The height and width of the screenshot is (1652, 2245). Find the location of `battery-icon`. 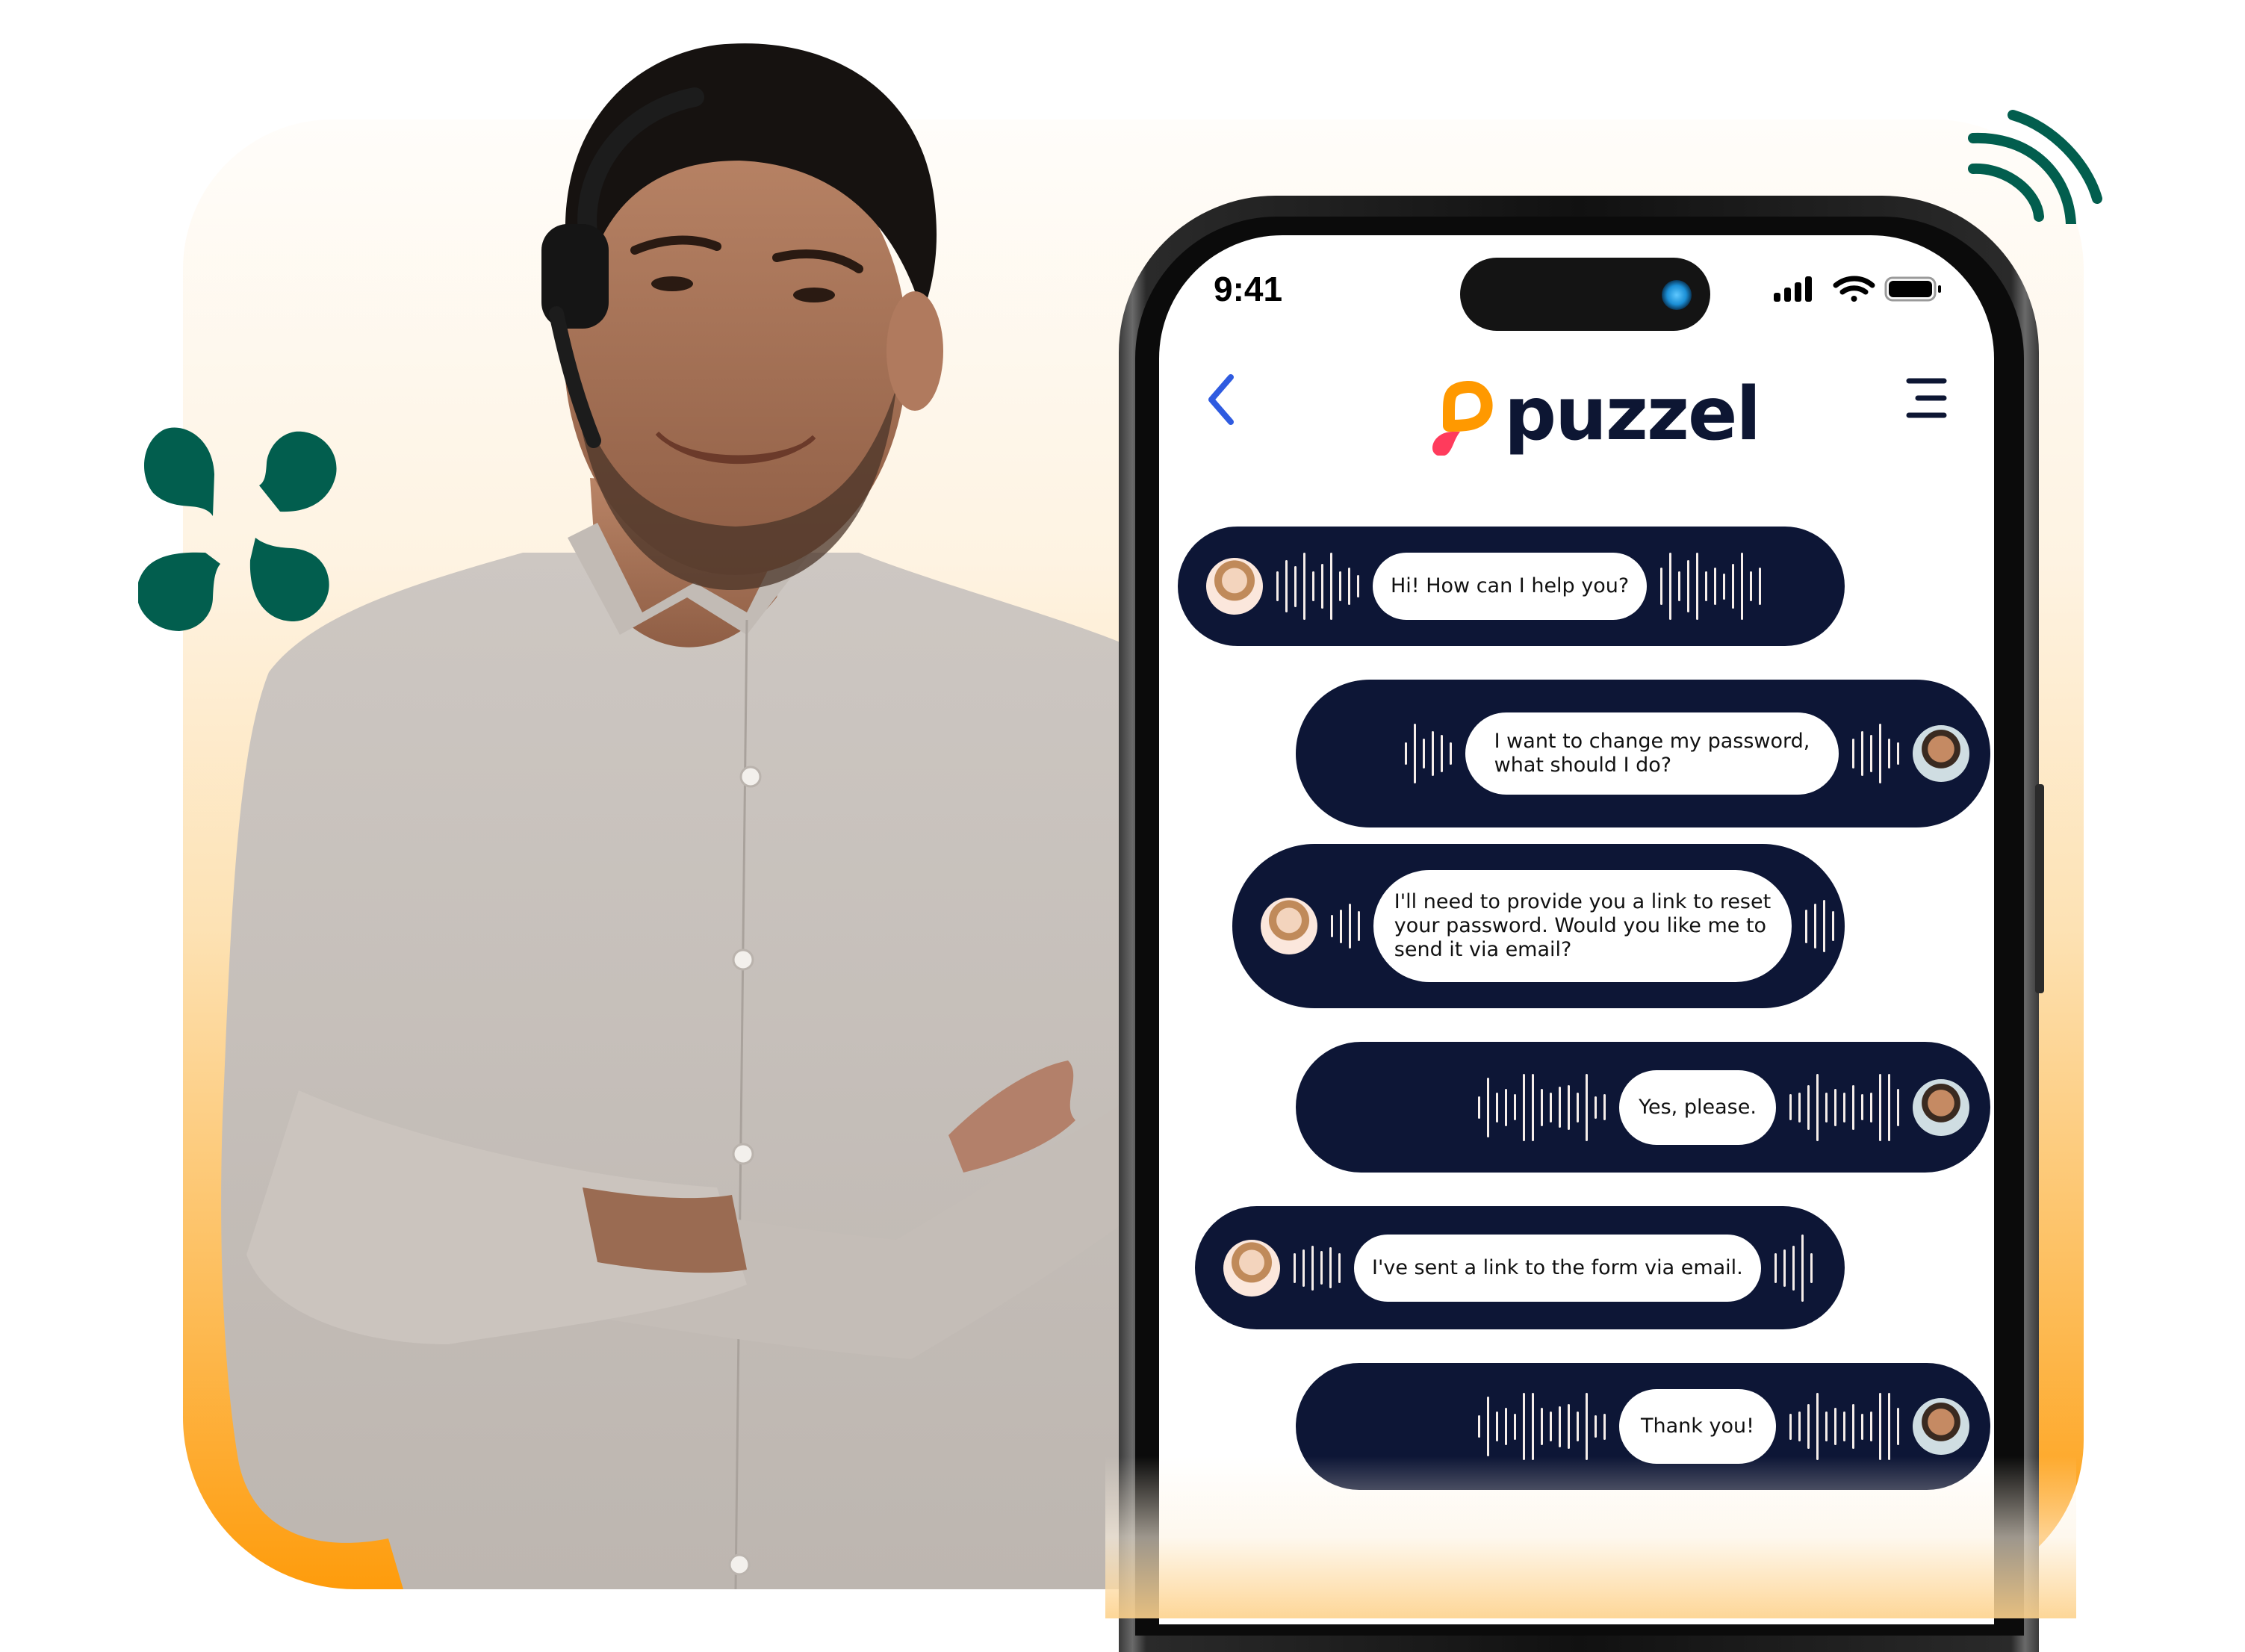

battery-icon is located at coordinates (1912, 289).